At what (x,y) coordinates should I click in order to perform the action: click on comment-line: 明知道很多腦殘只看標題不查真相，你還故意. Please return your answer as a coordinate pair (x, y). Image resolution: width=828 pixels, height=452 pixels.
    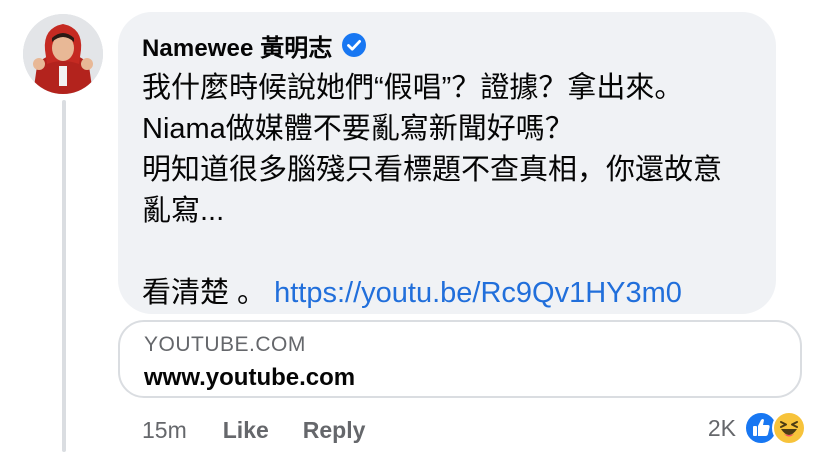
    Looking at the image, I should click on (432, 170).